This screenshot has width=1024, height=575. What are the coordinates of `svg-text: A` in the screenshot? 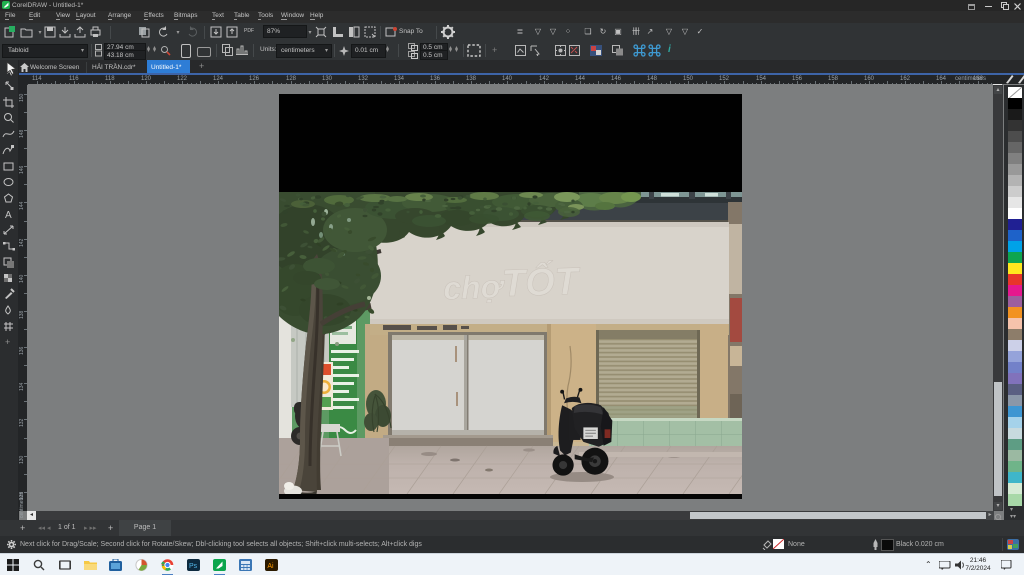 It's located at (8, 215).